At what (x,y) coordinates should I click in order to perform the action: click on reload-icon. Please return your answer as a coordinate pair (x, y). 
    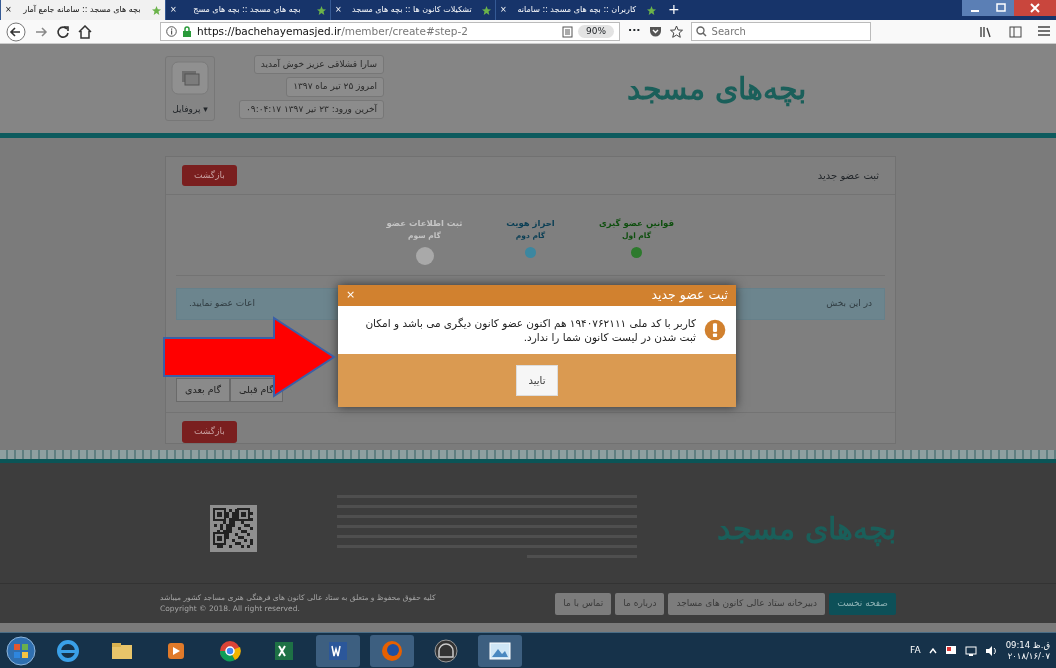
    Looking at the image, I should click on (63, 31).